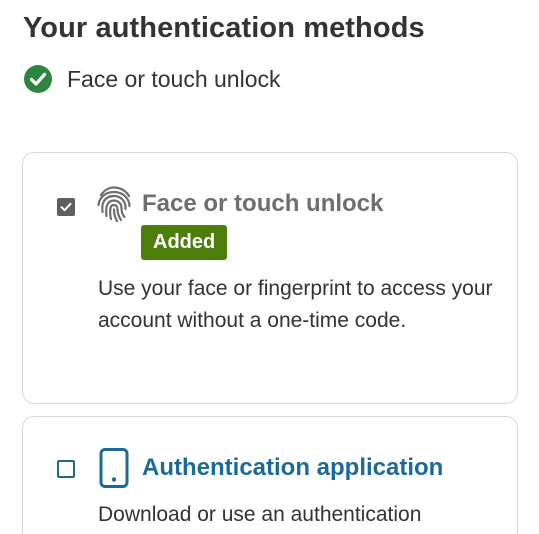 The image size is (539, 534). I want to click on face-touch-unlock-checkbox, so click(66, 207).